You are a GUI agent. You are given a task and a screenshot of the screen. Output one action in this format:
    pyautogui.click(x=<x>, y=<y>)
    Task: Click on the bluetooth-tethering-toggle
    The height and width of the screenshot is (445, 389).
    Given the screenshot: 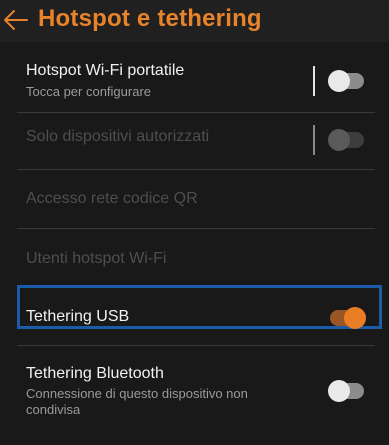 What is the action you would take?
    pyautogui.click(x=346, y=391)
    